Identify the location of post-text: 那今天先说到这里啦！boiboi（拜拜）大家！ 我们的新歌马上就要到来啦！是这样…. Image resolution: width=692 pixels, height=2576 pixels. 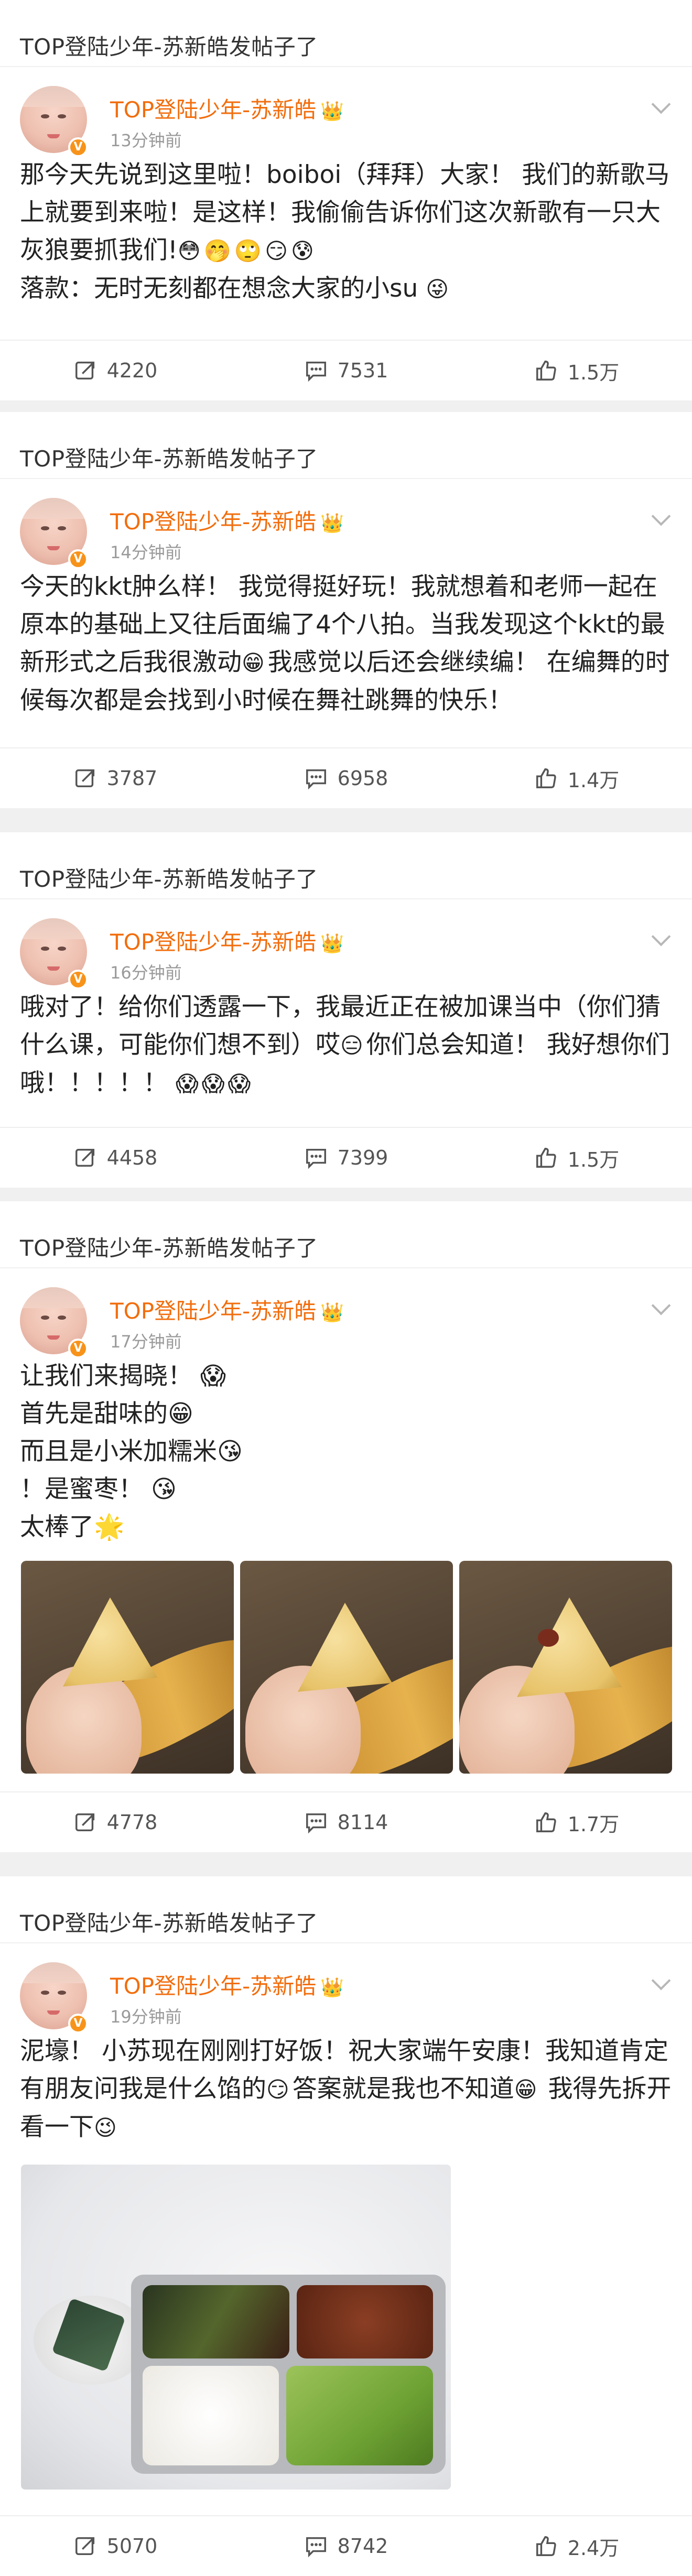
(345, 212).